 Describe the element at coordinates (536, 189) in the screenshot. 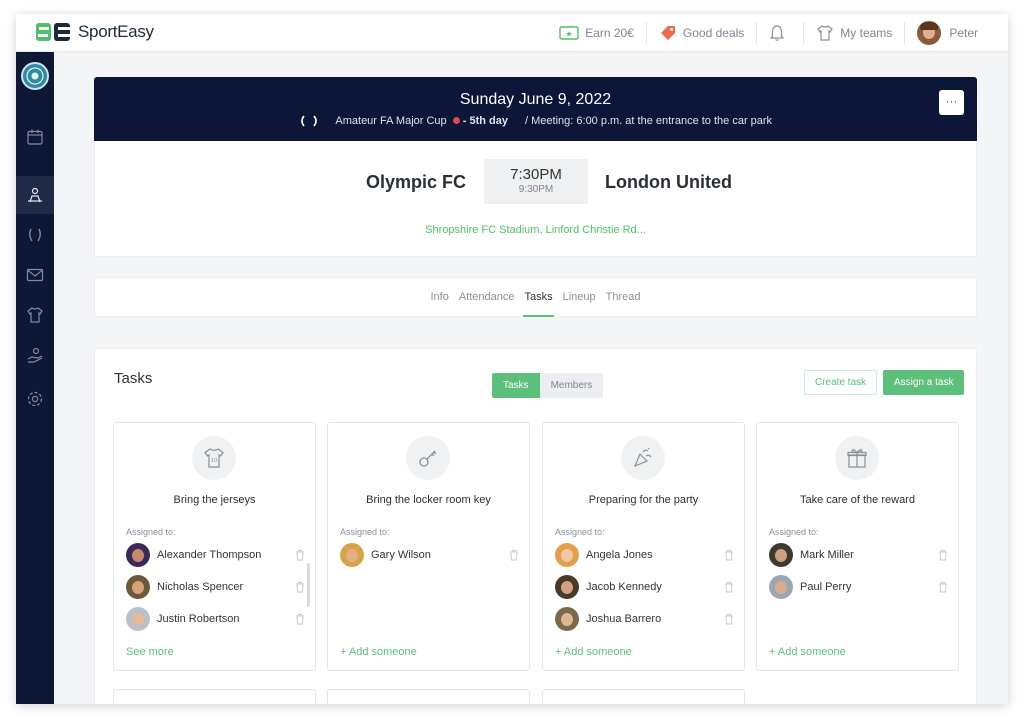

I see `end-time: 9:30PM` at that location.